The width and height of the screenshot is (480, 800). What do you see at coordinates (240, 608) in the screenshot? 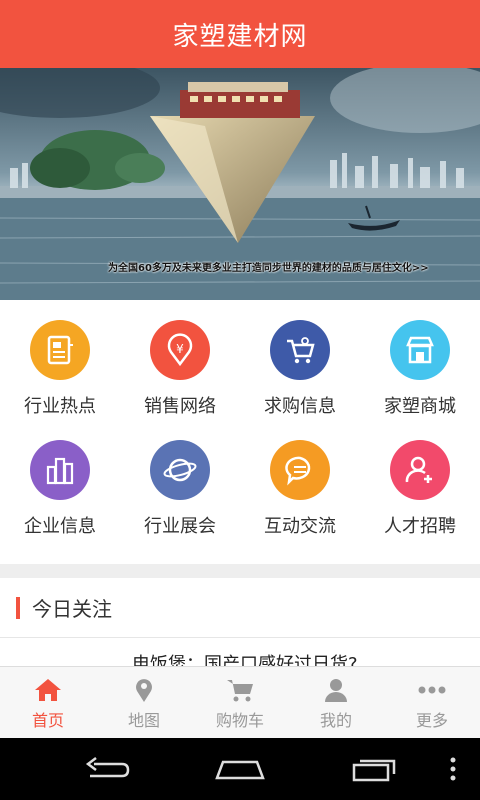
I see `section-header: 今日关注` at bounding box center [240, 608].